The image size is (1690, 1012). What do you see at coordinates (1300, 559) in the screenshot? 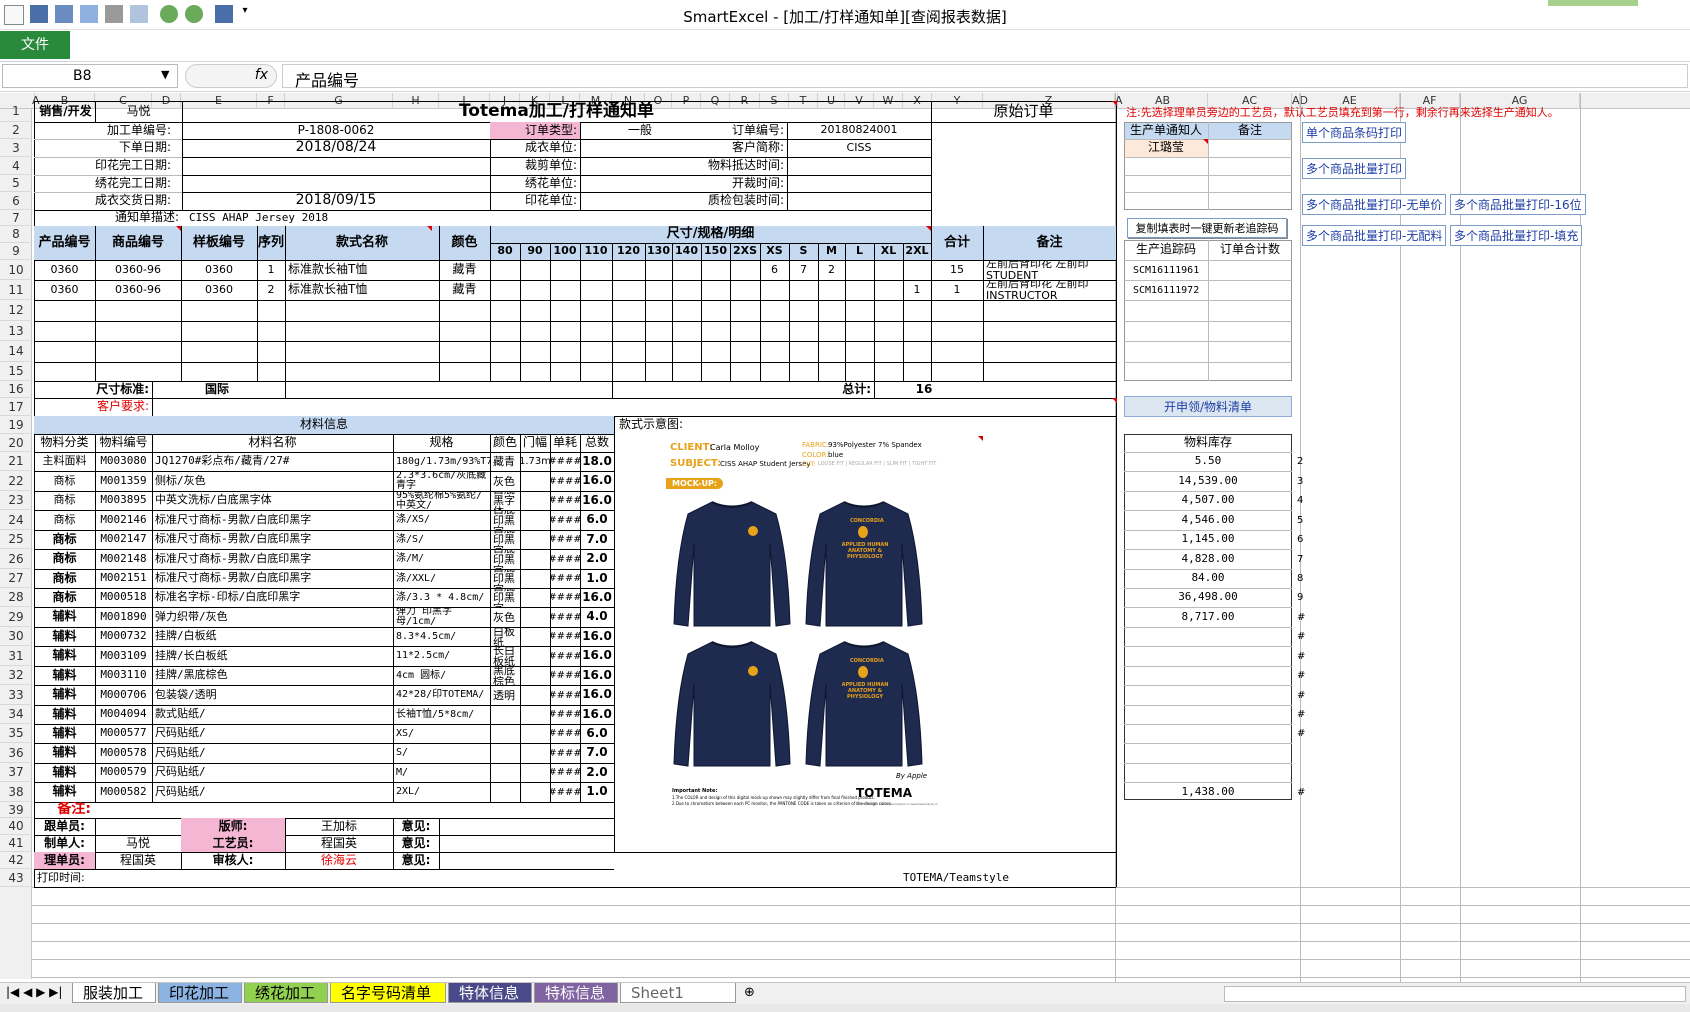
I see `stock-index: 7` at bounding box center [1300, 559].